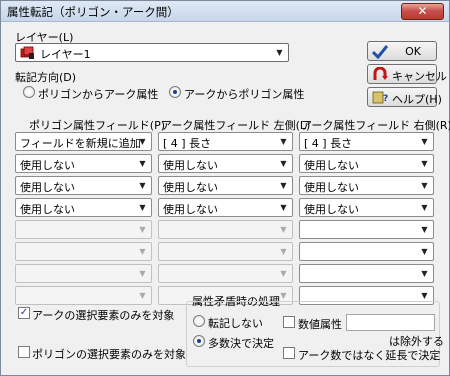  I want to click on title-bar: 属性転記（ポリゴン・アーク間） ✕, so click(225, 11).